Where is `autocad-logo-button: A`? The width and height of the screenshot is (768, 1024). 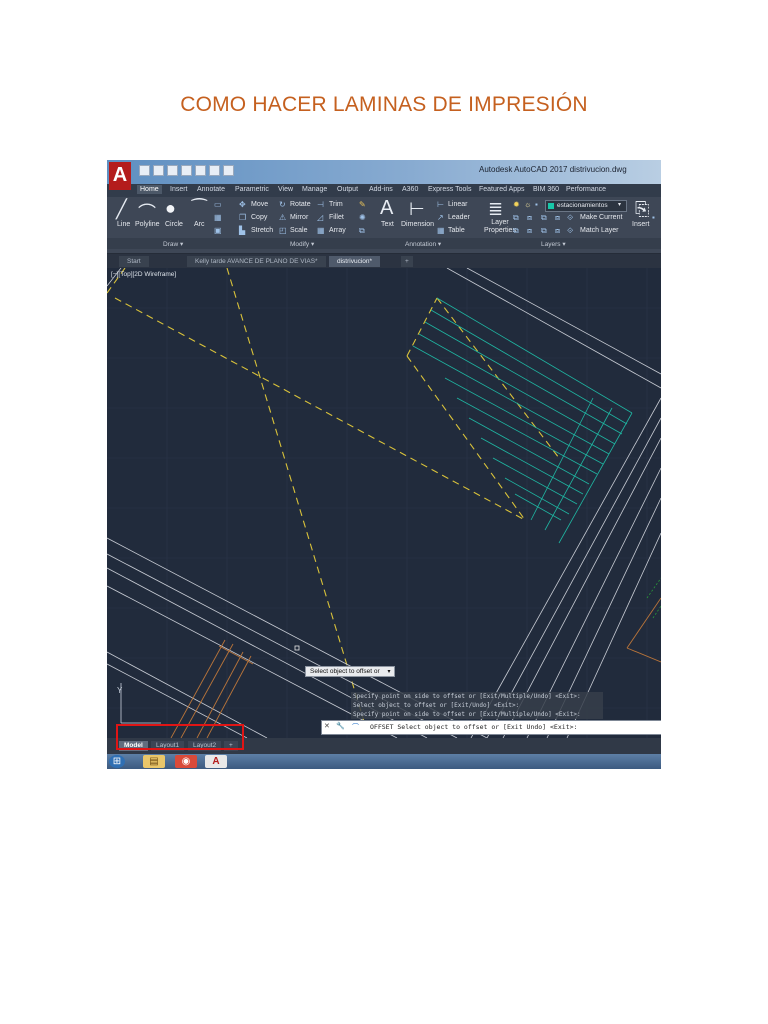
autocad-logo-button: A is located at coordinates (120, 176).